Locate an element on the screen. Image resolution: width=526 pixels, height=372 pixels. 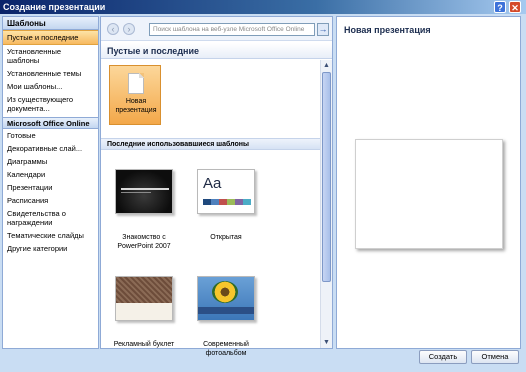
font-sample-text: Aa is located at coordinates (212, 183).